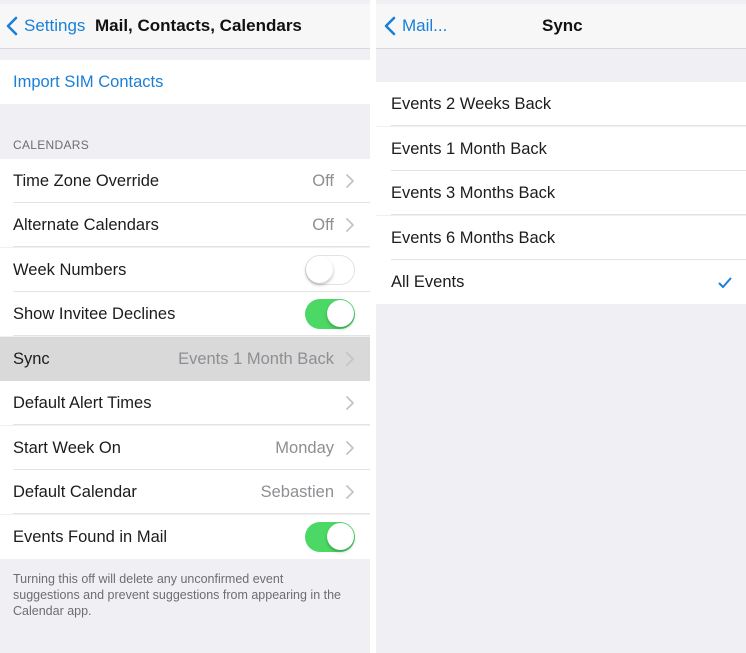  What do you see at coordinates (94, 313) in the screenshot?
I see `row-label: Show Invitee Declines` at bounding box center [94, 313].